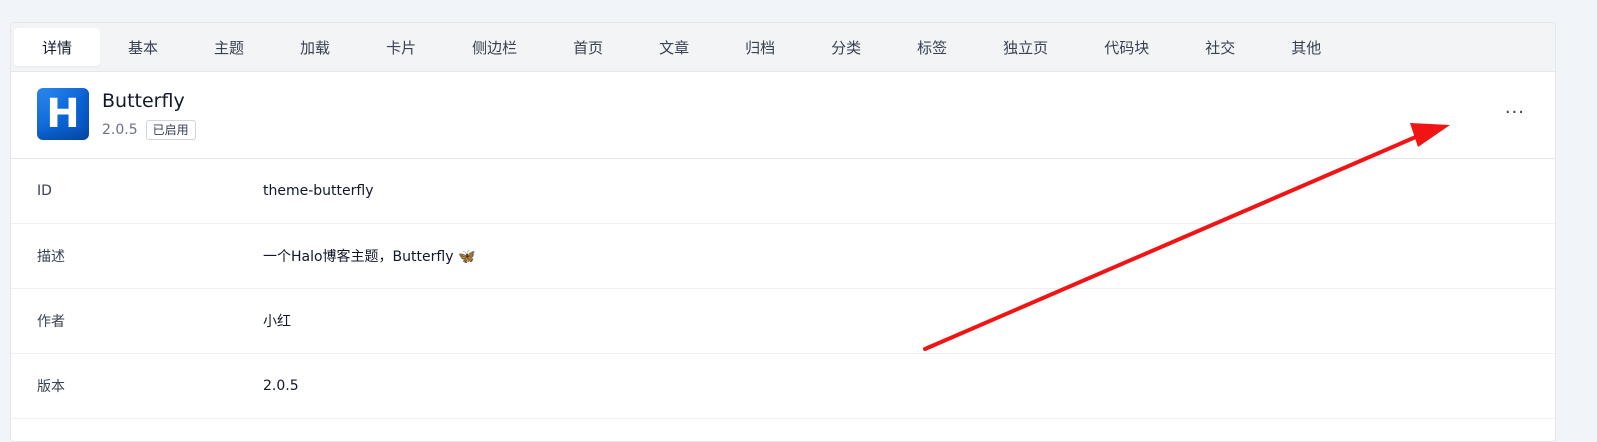 This screenshot has height=442, width=1597. I want to click on detail-row-id: ID theme-butterfly, so click(783, 191).